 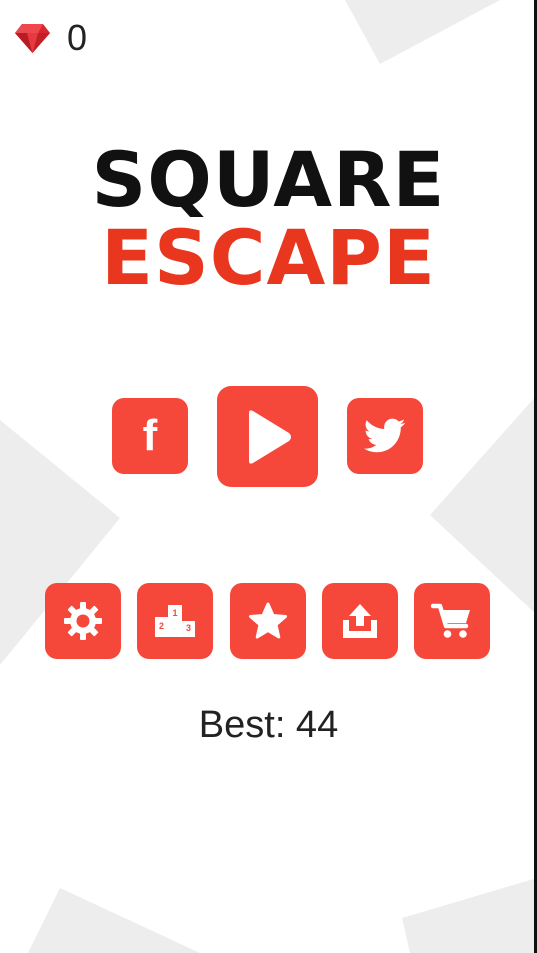 I want to click on facebook-button: f, so click(x=150, y=436).